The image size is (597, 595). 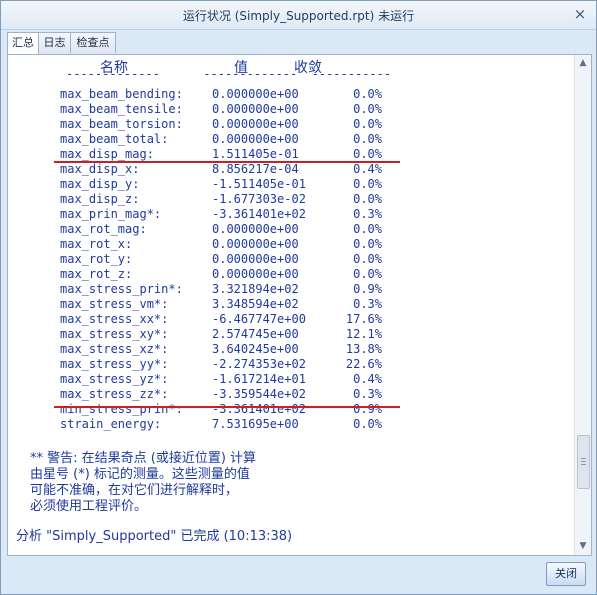 What do you see at coordinates (227, 407) in the screenshot?
I see `highlight-underline-stress-zz` at bounding box center [227, 407].